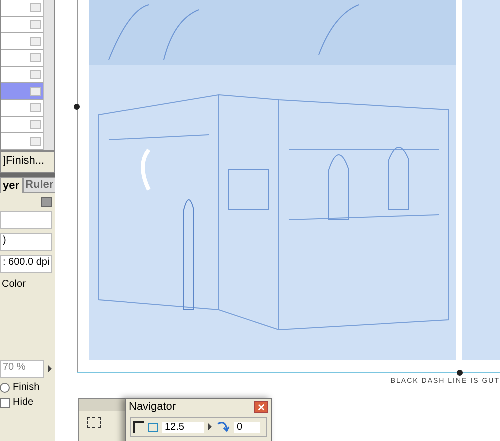  What do you see at coordinates (153, 427) in the screenshot?
I see `fit-icon` at bounding box center [153, 427].